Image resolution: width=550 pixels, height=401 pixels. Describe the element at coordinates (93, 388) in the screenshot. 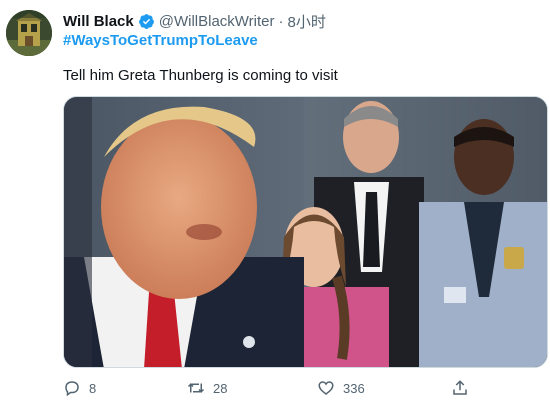

I see `reply-count: 8` at that location.